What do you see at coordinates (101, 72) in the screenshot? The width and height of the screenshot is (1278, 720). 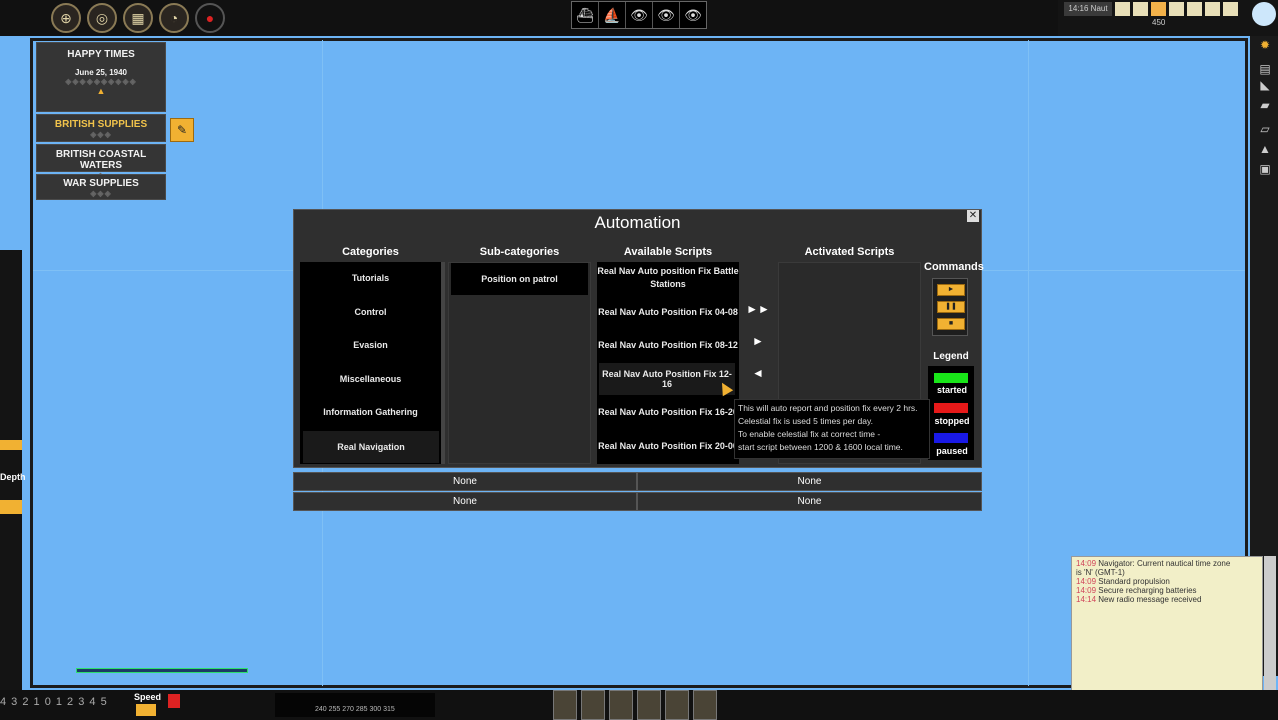 I see `mission-date: June 25, 1940` at bounding box center [101, 72].